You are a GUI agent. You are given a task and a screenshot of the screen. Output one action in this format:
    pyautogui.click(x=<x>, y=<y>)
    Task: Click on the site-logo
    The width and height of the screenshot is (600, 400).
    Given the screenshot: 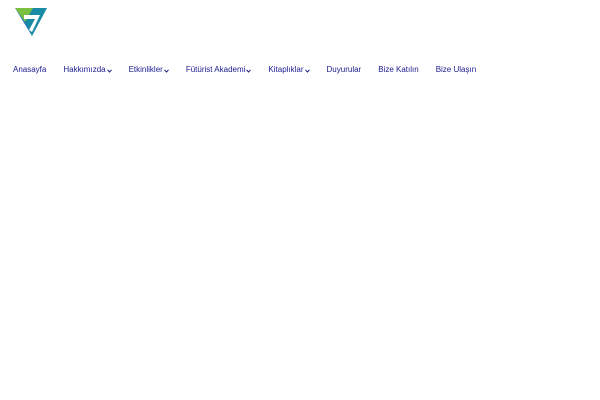 What is the action you would take?
    pyautogui.click(x=31, y=22)
    